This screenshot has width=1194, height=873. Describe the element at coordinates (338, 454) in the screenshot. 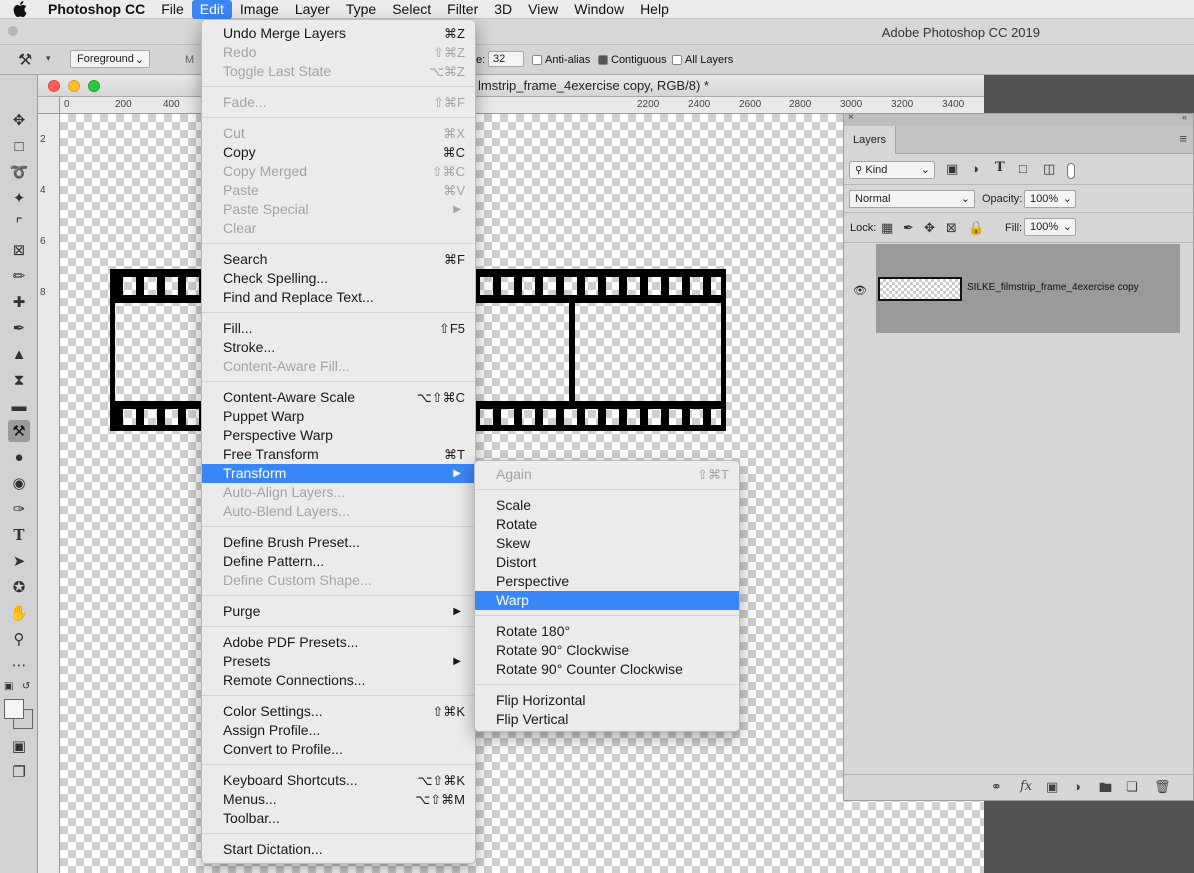

I see `edit-menu-item-free-transform: Free Transform ⌘T` at that location.